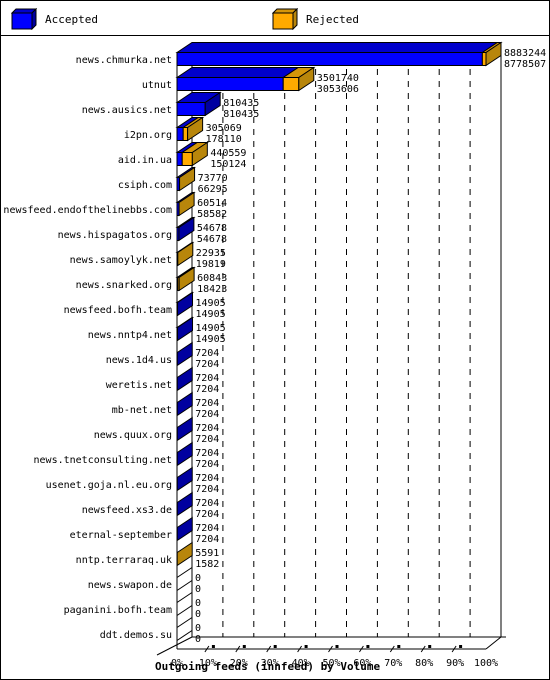 This screenshot has height=680, width=550. I want to click on value-label-offered: 54678, so click(212, 228).